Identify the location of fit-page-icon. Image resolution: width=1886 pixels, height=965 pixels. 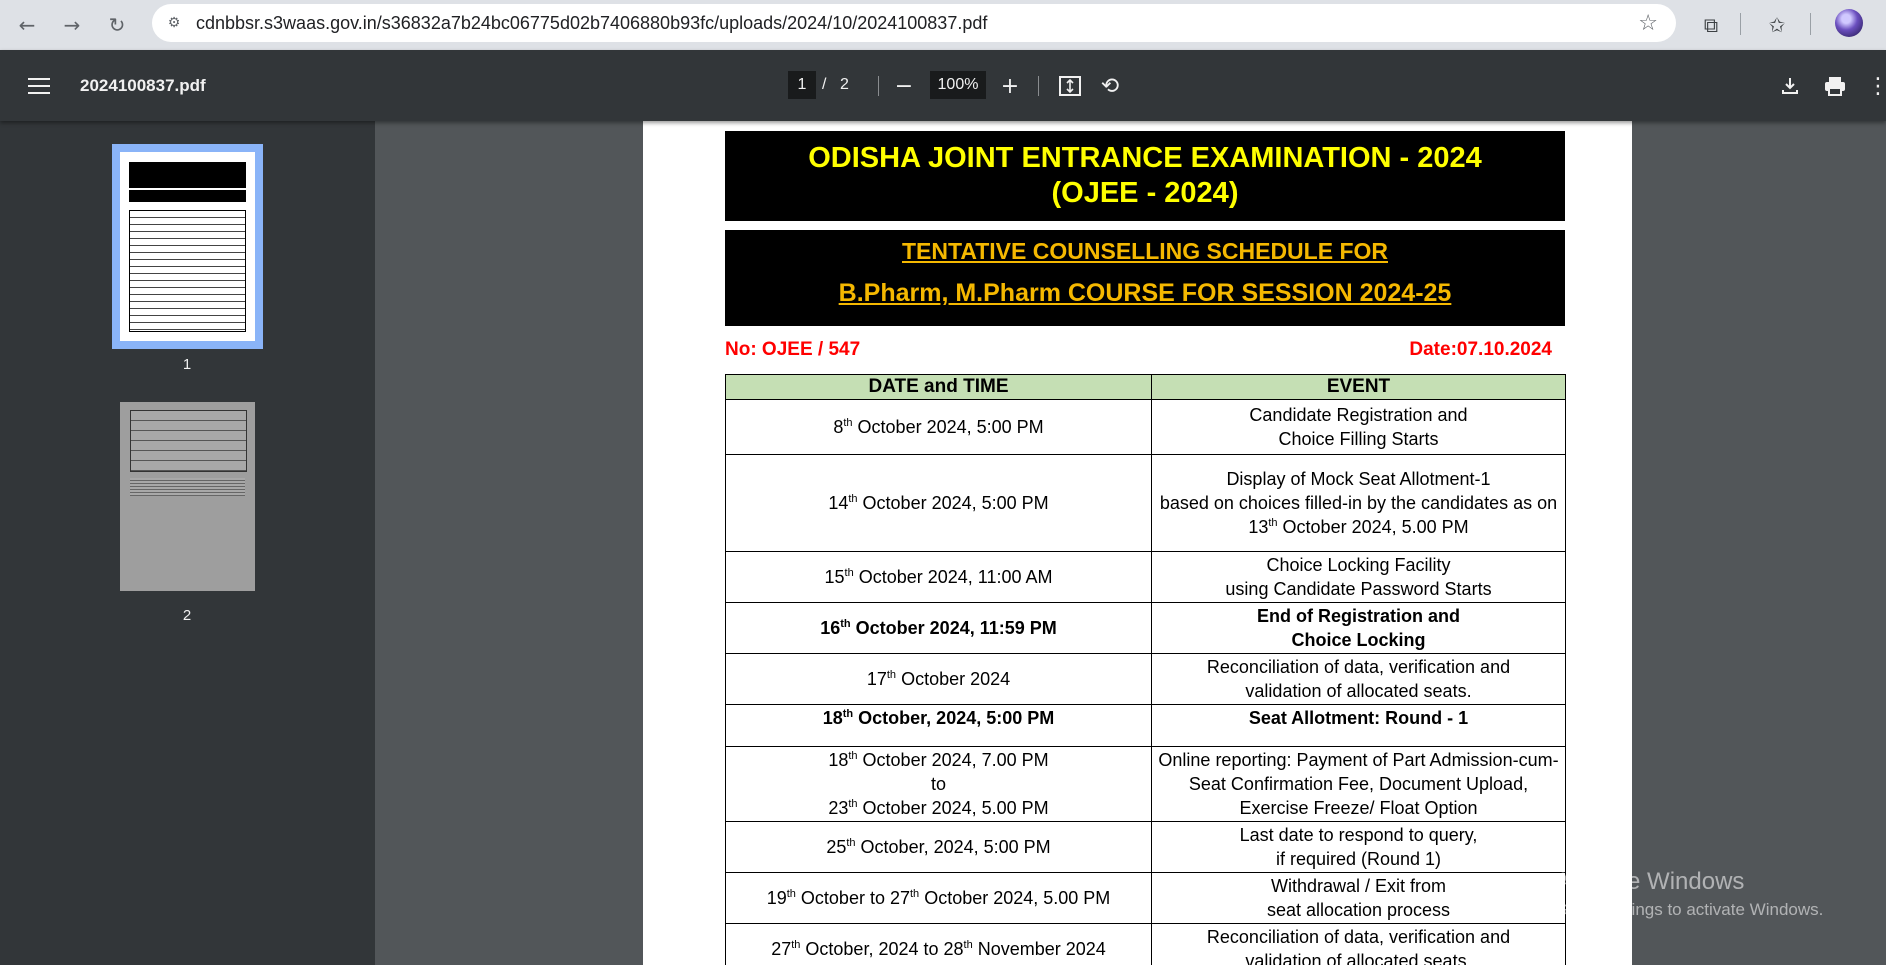
(1070, 86).